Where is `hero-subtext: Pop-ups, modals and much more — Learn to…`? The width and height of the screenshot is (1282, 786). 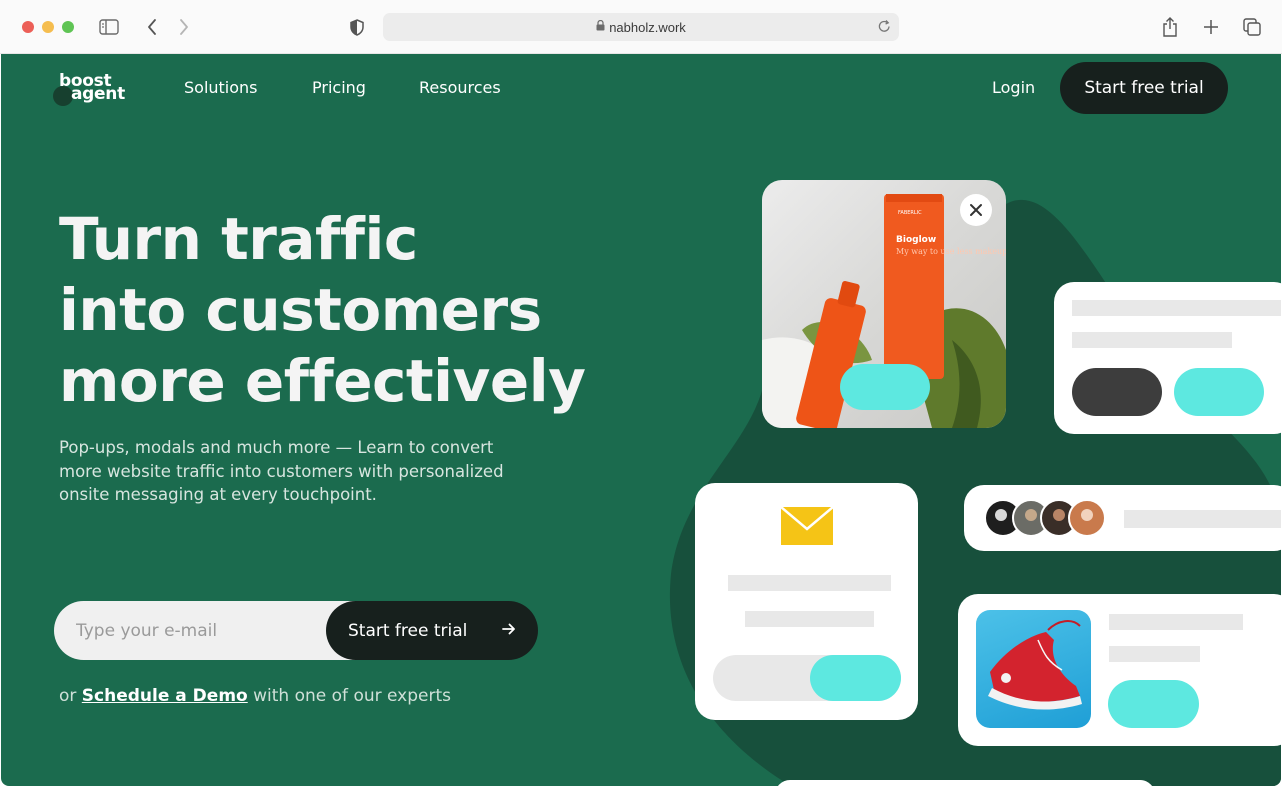 hero-subtext: Pop-ups, modals and much more — Learn to… is located at coordinates (281, 471).